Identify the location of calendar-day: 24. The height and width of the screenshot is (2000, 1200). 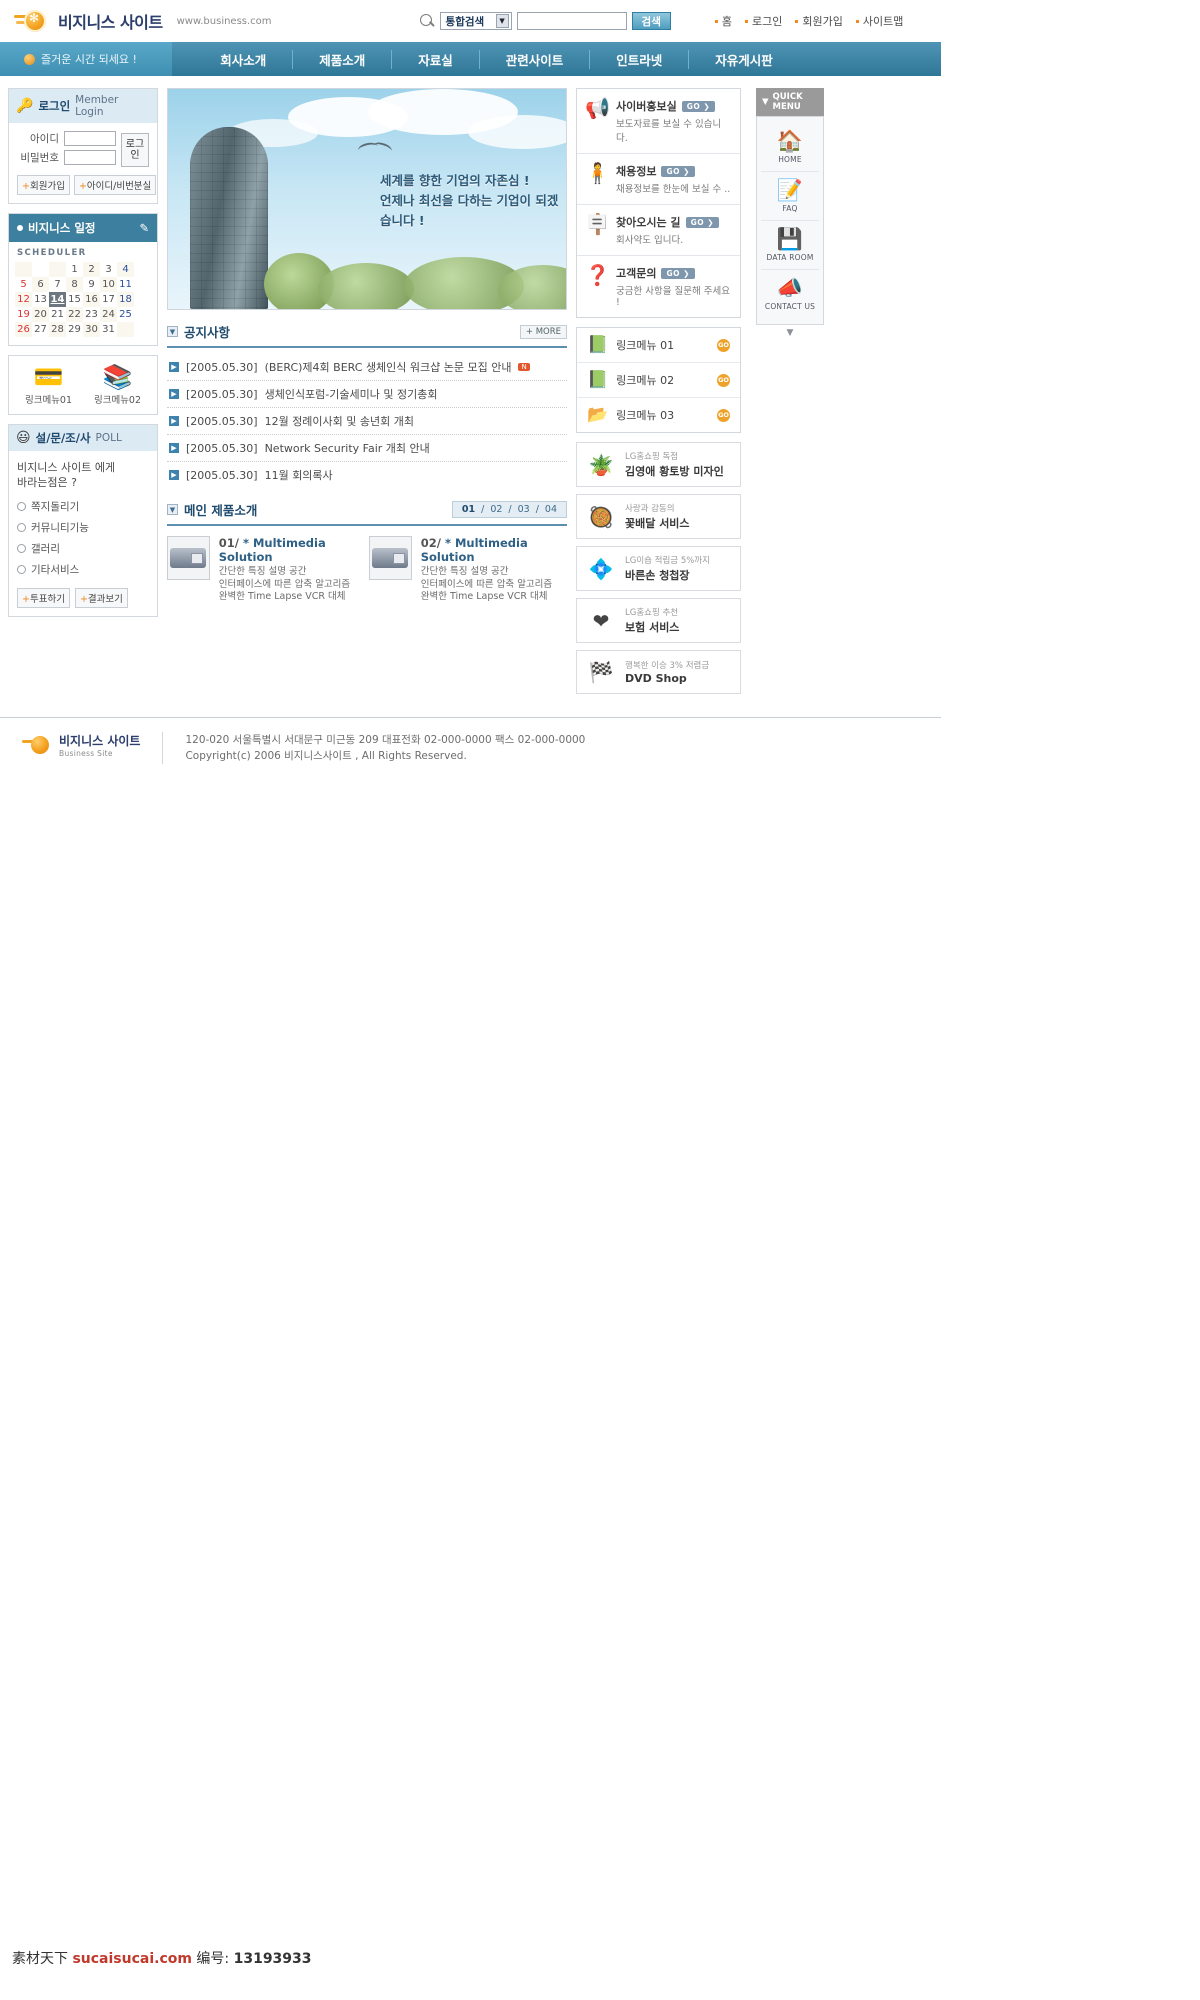
(108, 314).